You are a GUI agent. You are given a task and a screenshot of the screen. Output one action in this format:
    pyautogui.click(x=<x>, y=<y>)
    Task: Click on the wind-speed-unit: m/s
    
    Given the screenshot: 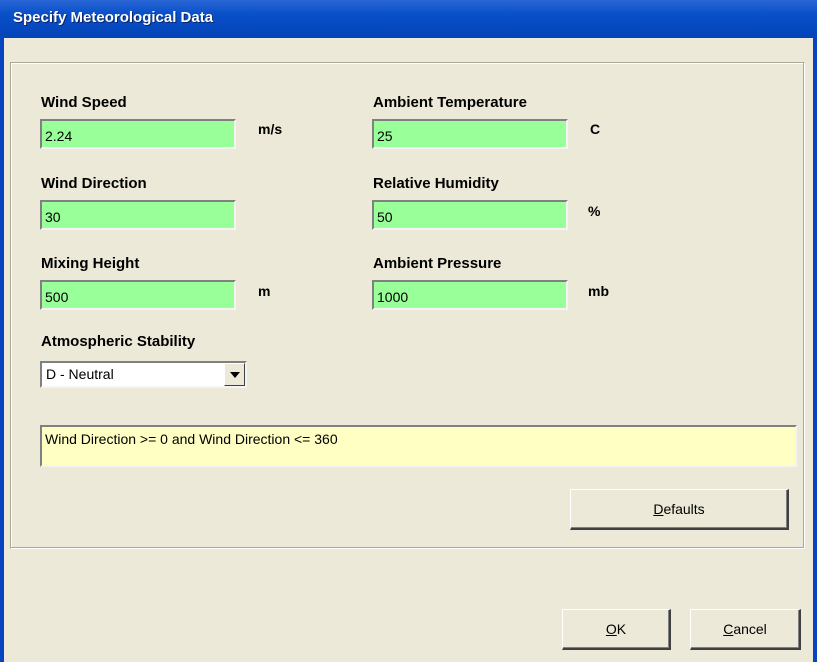 What is the action you would take?
    pyautogui.click(x=270, y=129)
    